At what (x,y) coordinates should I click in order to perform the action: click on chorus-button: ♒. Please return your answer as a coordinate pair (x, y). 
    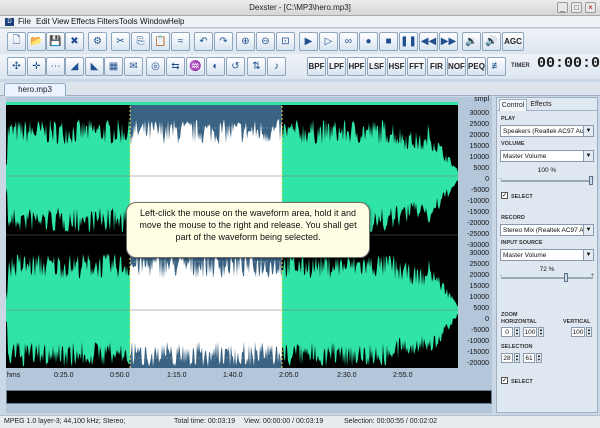
    Looking at the image, I should click on (195, 66).